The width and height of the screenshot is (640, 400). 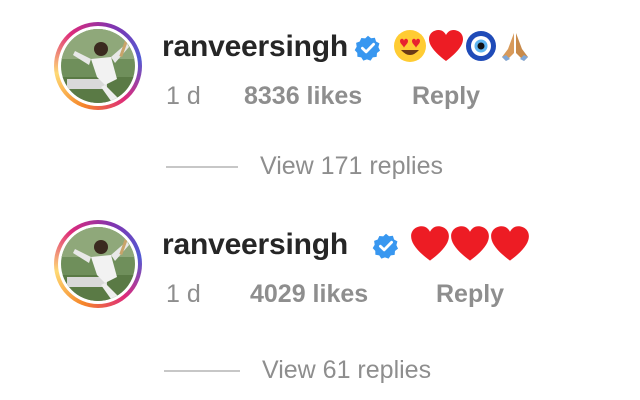 What do you see at coordinates (303, 96) in the screenshot?
I see `comment-likes-count: 8336 likes` at bounding box center [303, 96].